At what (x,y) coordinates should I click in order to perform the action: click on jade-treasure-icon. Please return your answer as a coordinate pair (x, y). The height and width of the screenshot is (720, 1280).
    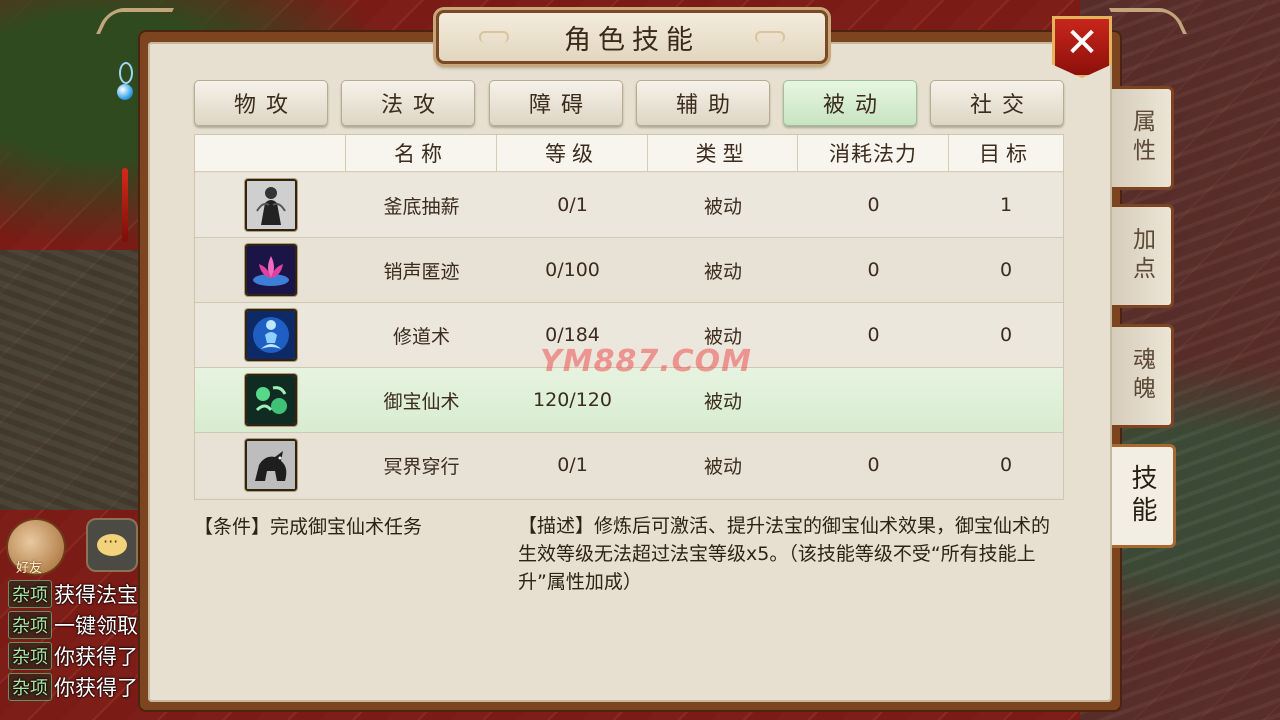
    Looking at the image, I should click on (270, 400).